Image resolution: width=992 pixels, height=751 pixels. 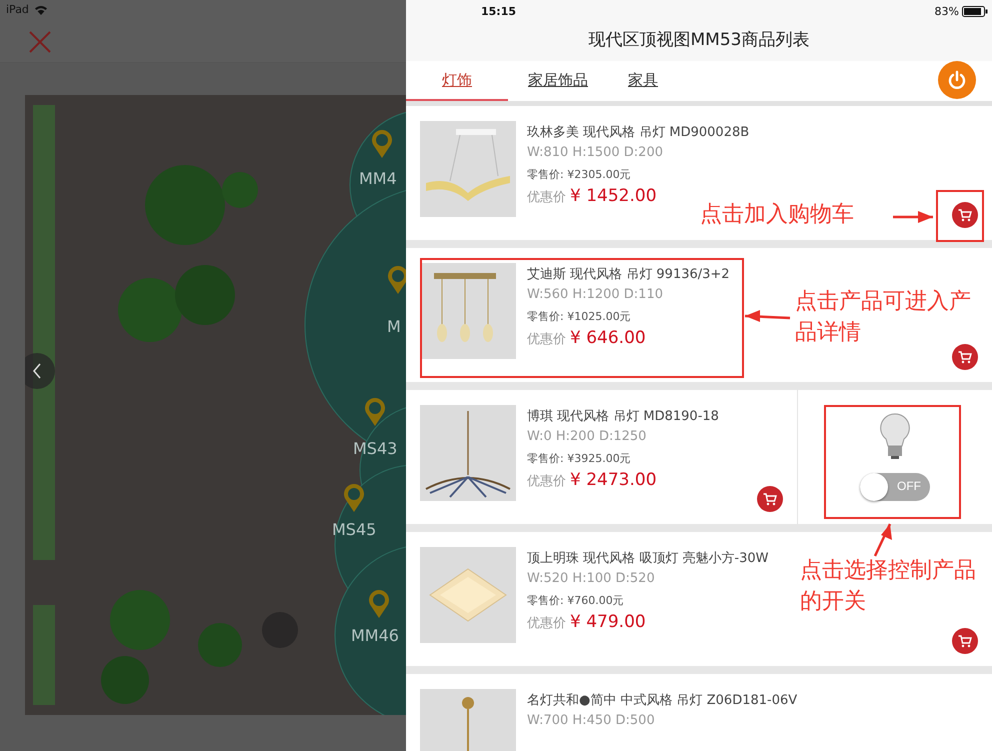 What do you see at coordinates (628, 274) in the screenshot?
I see `product-name: 艾迪斯 现代风格 吊灯 99136/3+2` at bounding box center [628, 274].